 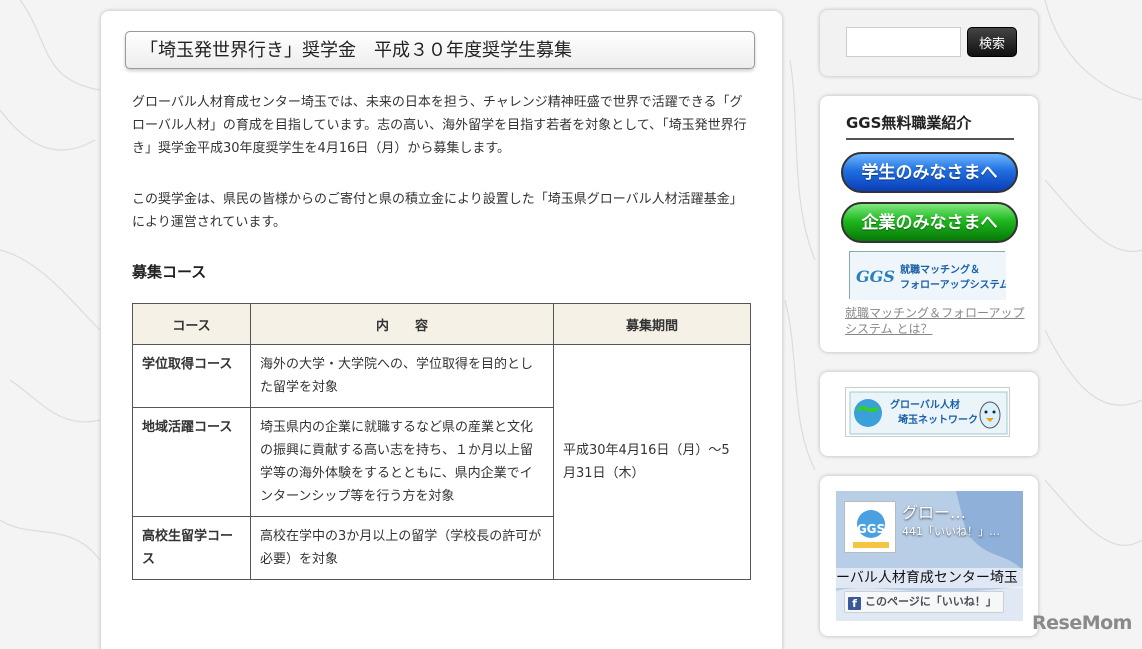 I want to click on search-widget: 検索, so click(x=929, y=43).